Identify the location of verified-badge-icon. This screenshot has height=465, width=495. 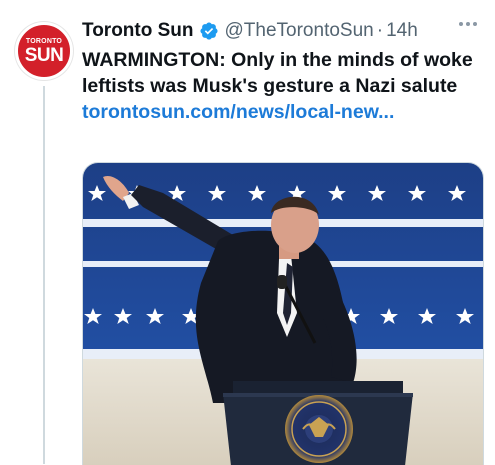
(209, 31).